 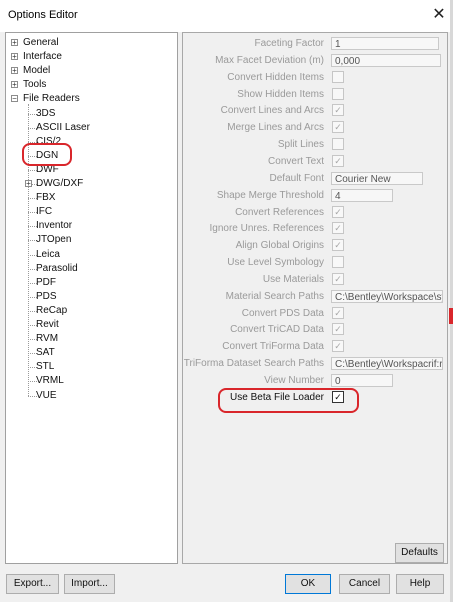 I want to click on tree-item-recap: ReCap, so click(x=92, y=311).